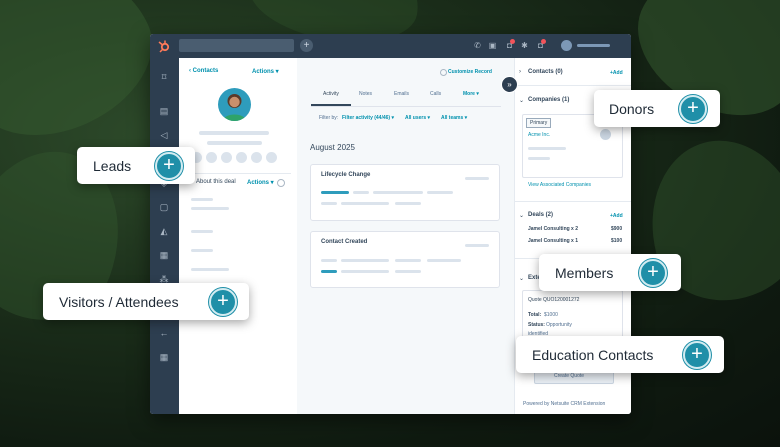  What do you see at coordinates (281, 183) in the screenshot?
I see `gear-icon` at bounding box center [281, 183].